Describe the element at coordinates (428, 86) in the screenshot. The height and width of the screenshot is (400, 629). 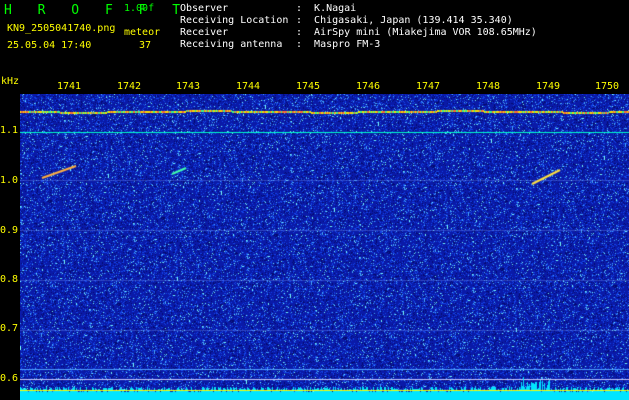
I see `minute-label: 1747` at that location.